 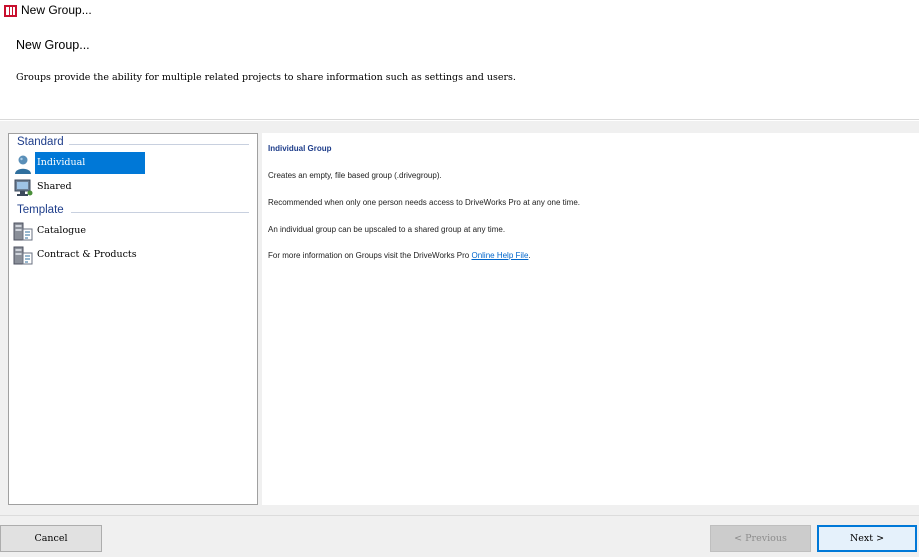 I want to click on wizard-footer: Cancel < Previous Next >, so click(x=459, y=536).